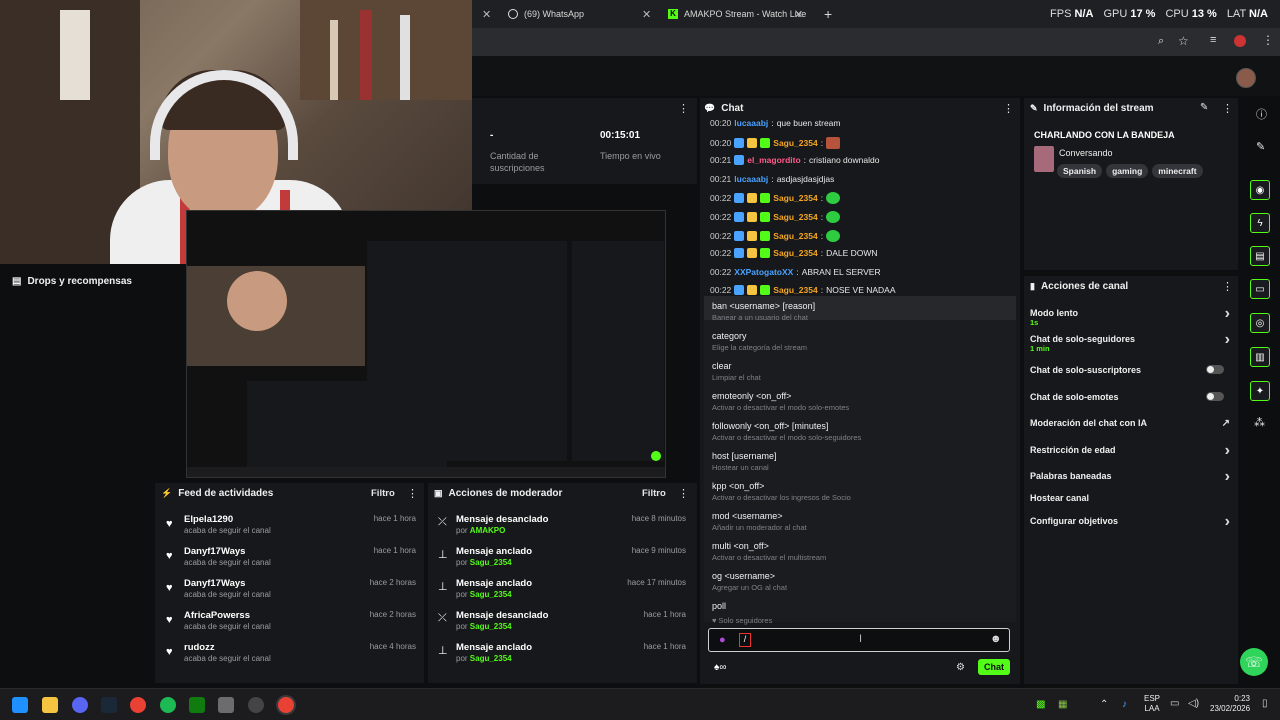 The image size is (1280, 720). Describe the element at coordinates (1008, 108) in the screenshot. I see `chat-menu-icon: ⋮` at that location.